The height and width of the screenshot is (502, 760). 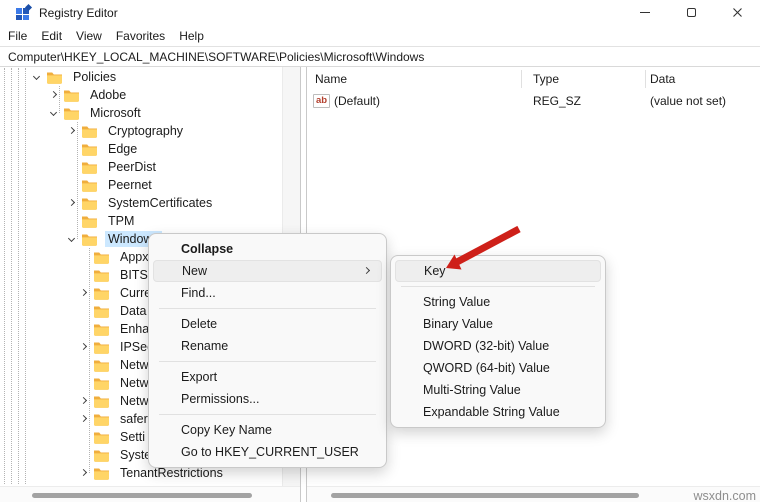 I want to click on menu-edit: Edit, so click(x=51, y=36).